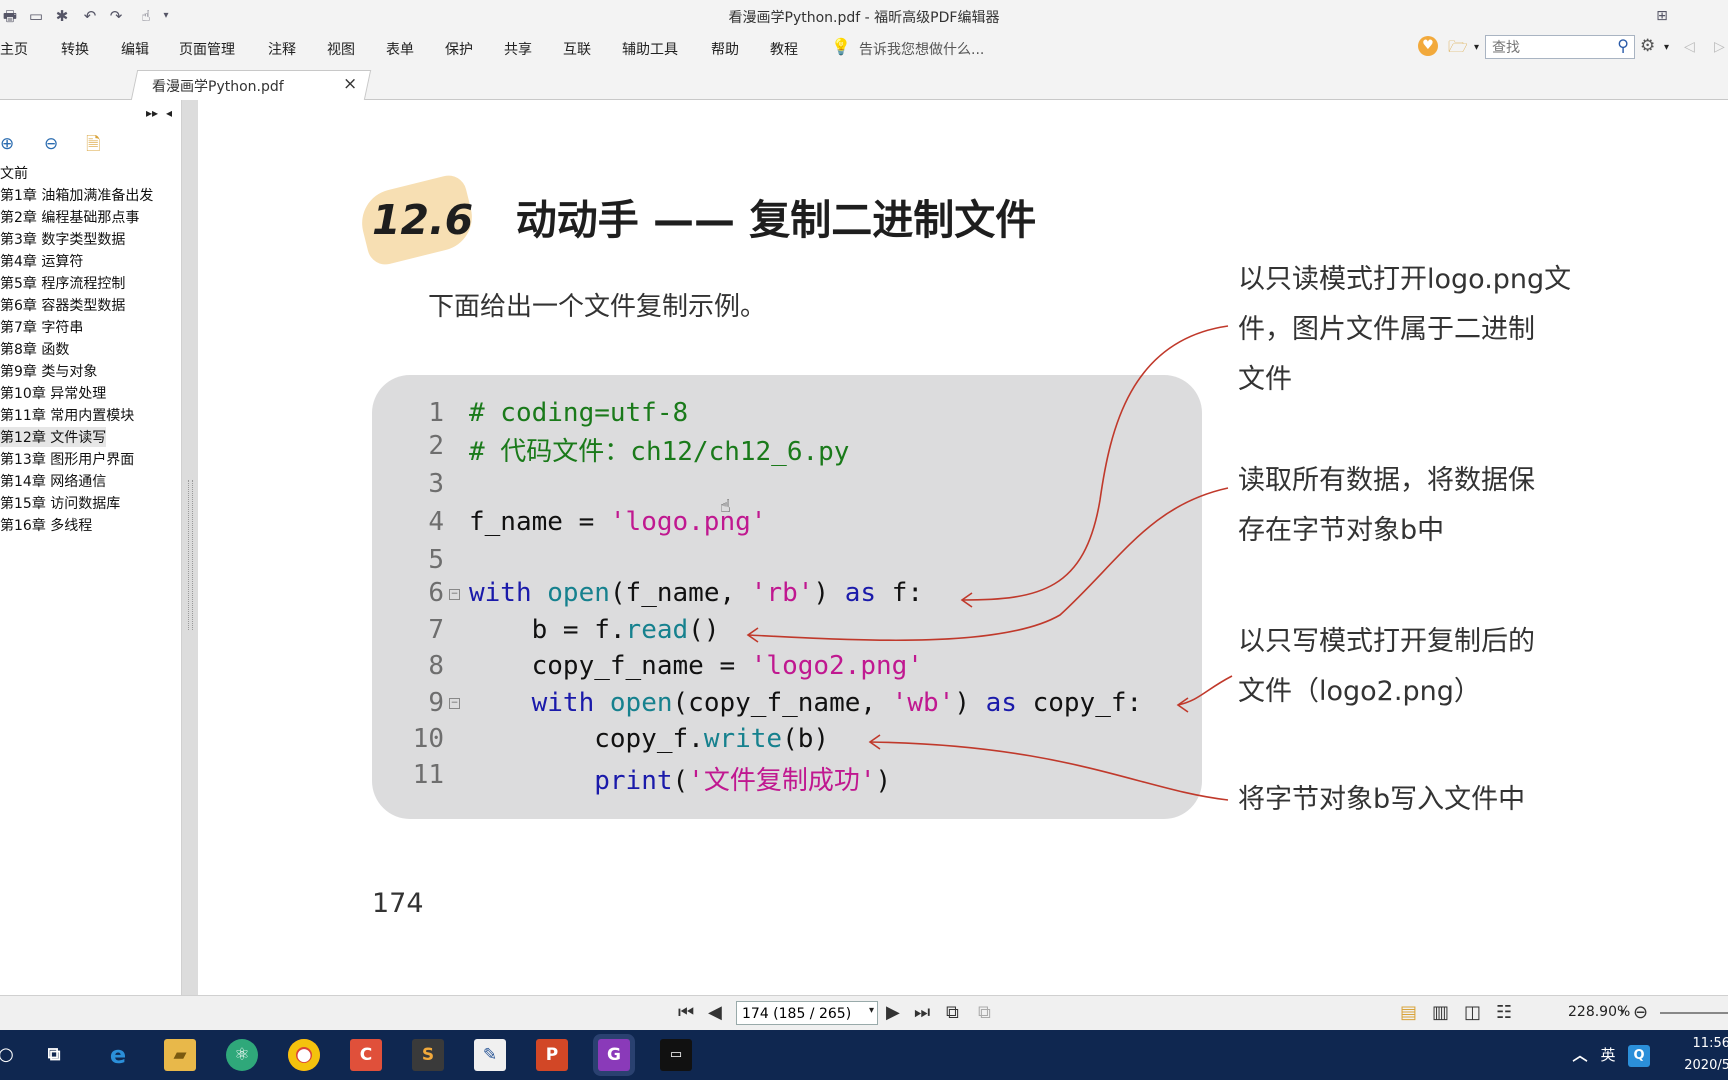 The image size is (1728, 1080). What do you see at coordinates (11, 1055) in the screenshot?
I see `search-taskbar-icon: ○` at bounding box center [11, 1055].